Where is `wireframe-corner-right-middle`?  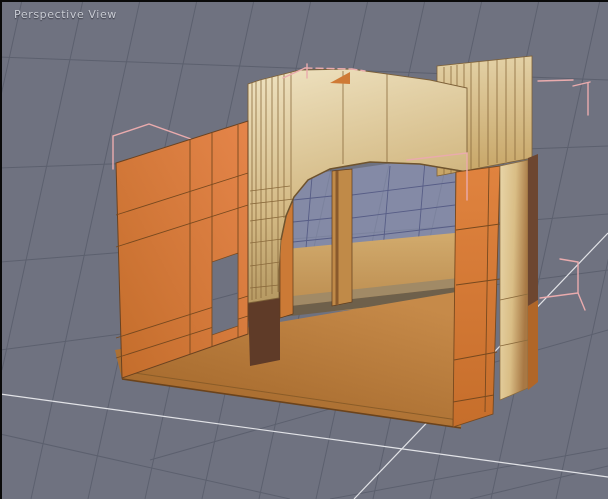 wireframe-corner-right-middle is located at coordinates (562, 284).